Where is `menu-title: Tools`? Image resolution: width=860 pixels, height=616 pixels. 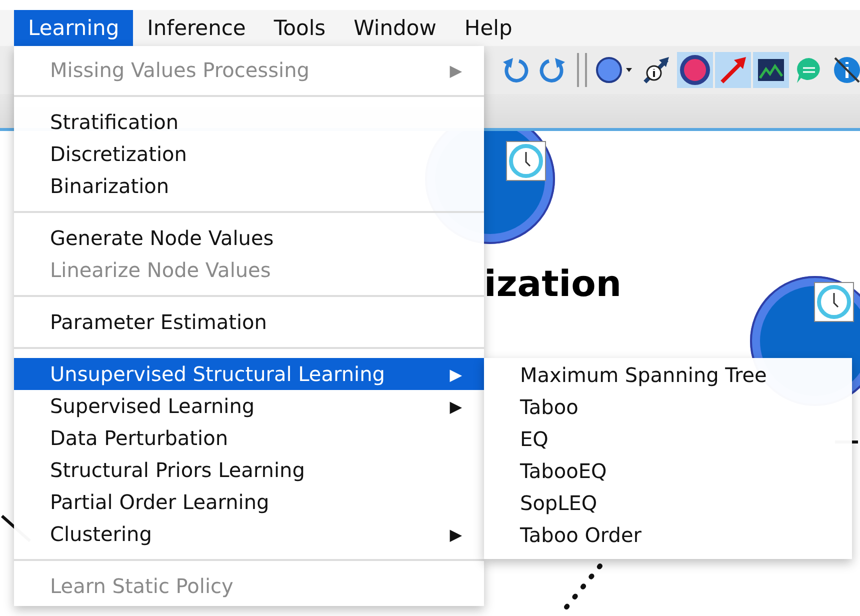
menu-title: Tools is located at coordinates (300, 28).